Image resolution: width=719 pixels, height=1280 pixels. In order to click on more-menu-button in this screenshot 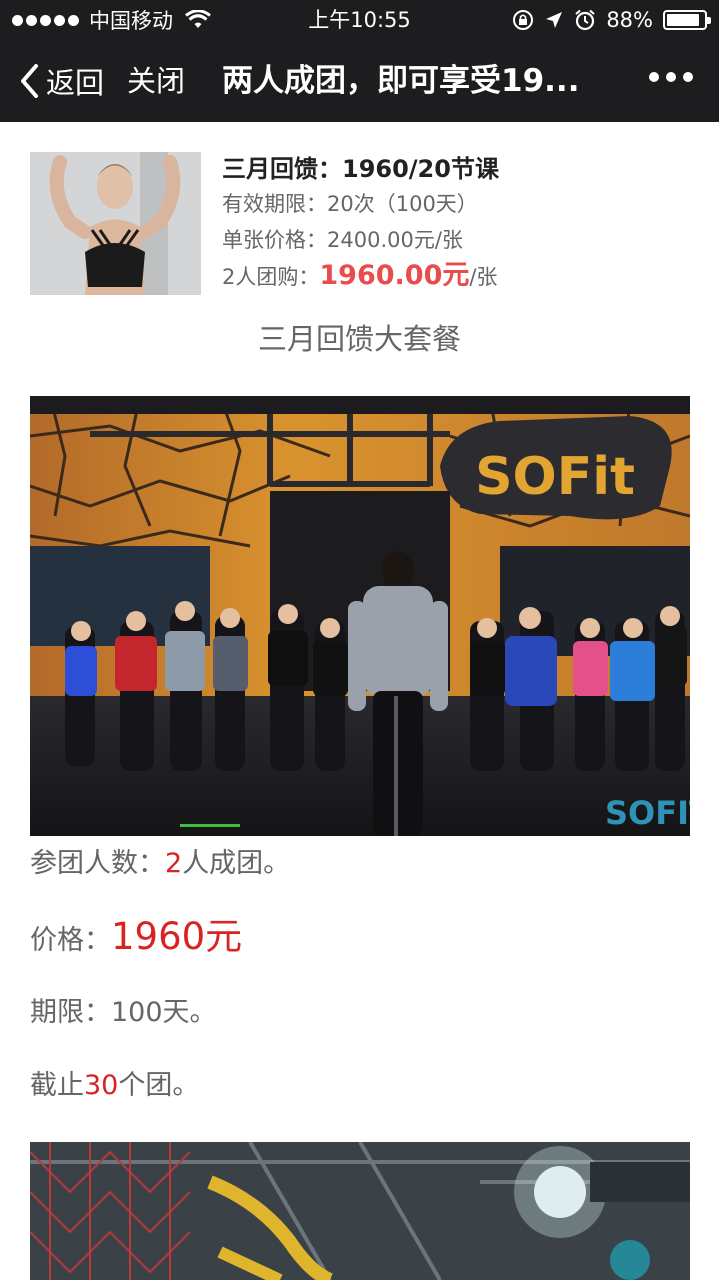, I will do `click(671, 77)`.